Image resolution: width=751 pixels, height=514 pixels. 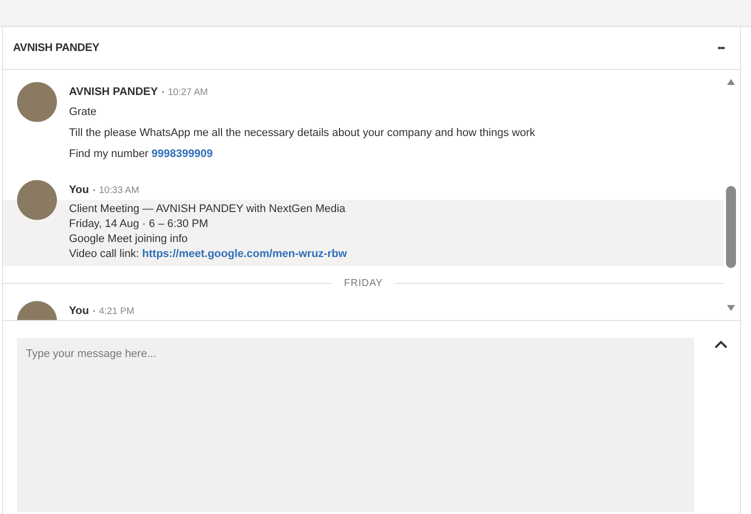 What do you see at coordinates (129, 239) in the screenshot?
I see `message-text: Google Meet joining info` at bounding box center [129, 239].